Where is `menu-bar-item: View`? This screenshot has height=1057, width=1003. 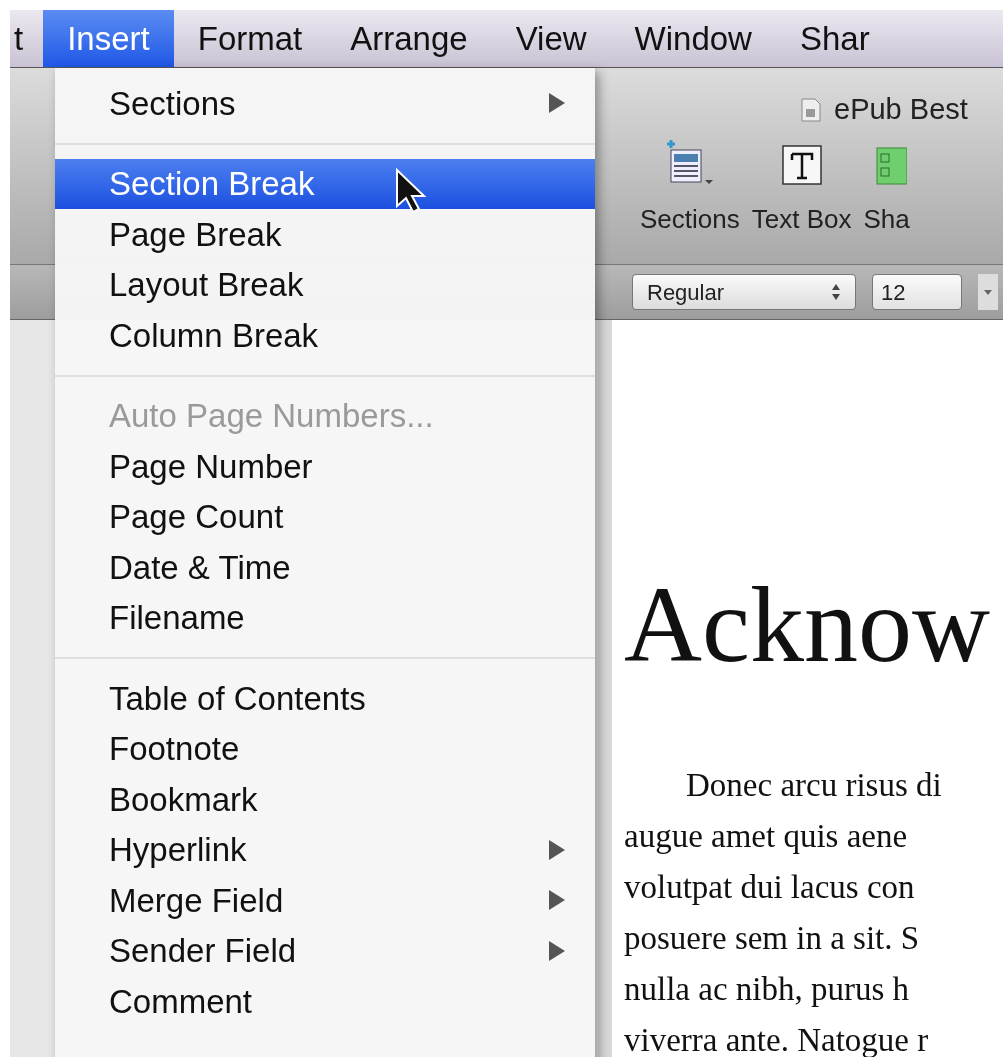 menu-bar-item: View is located at coordinates (551, 38).